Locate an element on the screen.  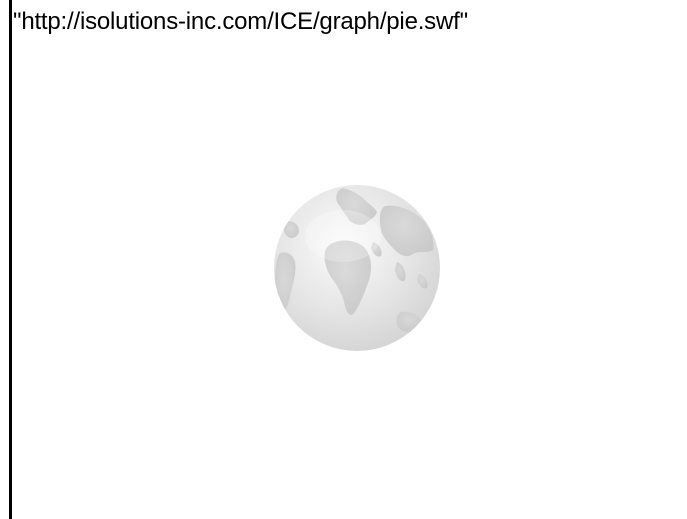
globe-icon is located at coordinates (357, 268).